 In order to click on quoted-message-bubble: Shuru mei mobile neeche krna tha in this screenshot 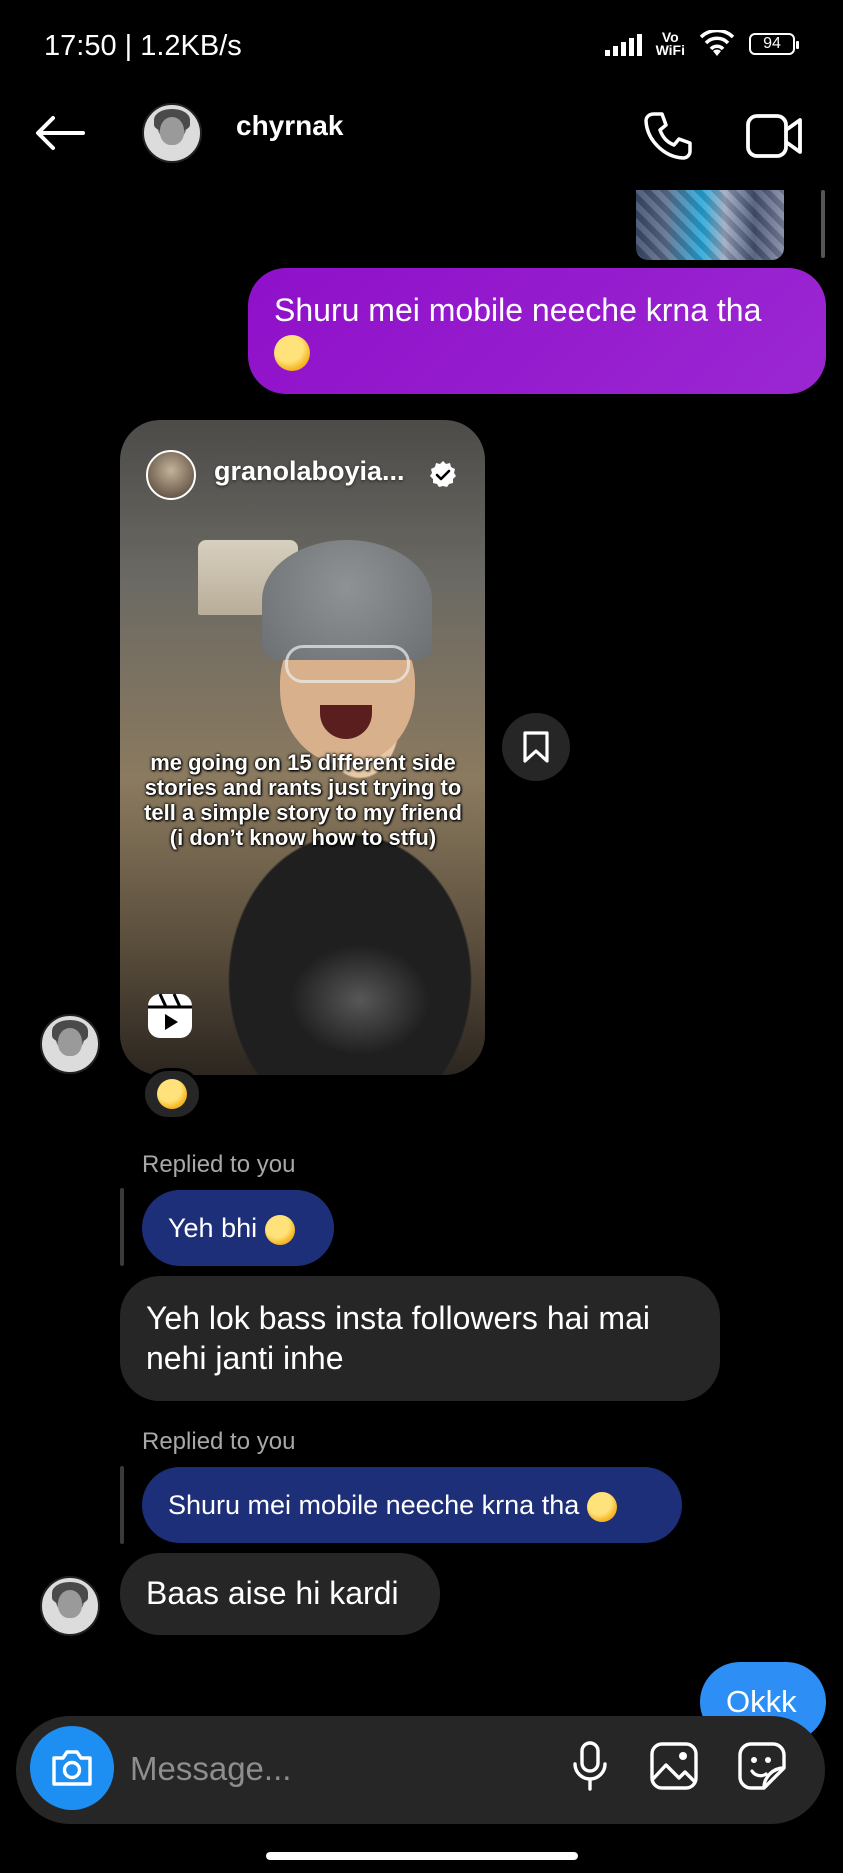, I will do `click(412, 1505)`.